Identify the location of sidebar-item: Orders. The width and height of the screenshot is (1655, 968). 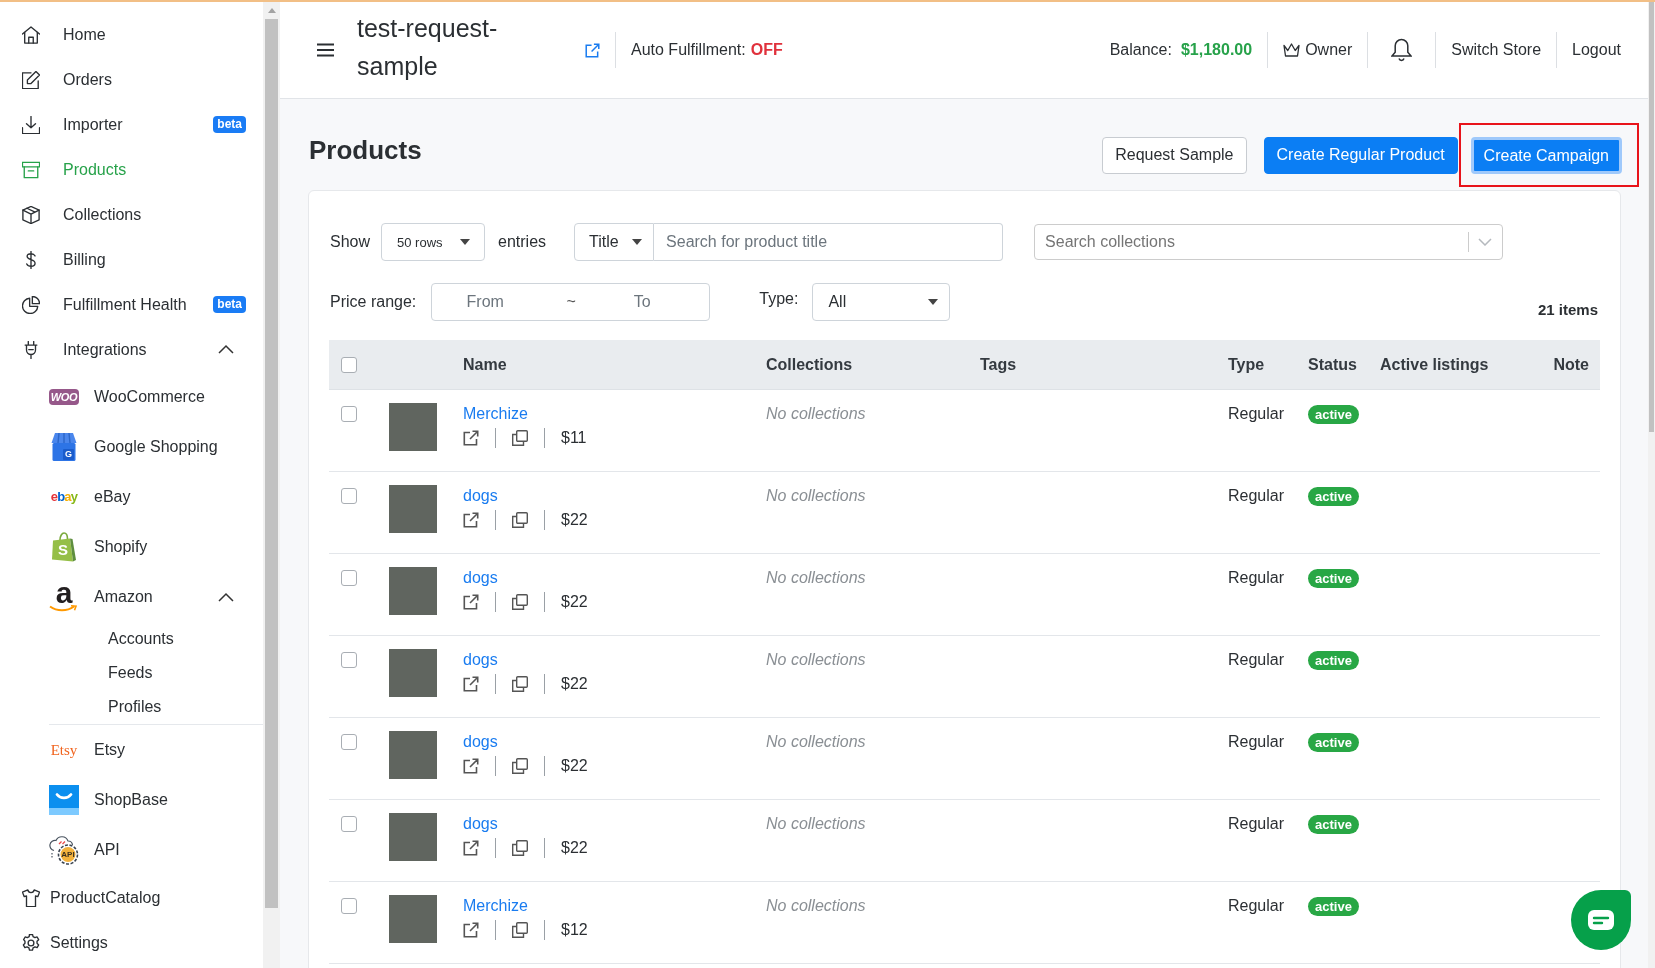
(131, 79).